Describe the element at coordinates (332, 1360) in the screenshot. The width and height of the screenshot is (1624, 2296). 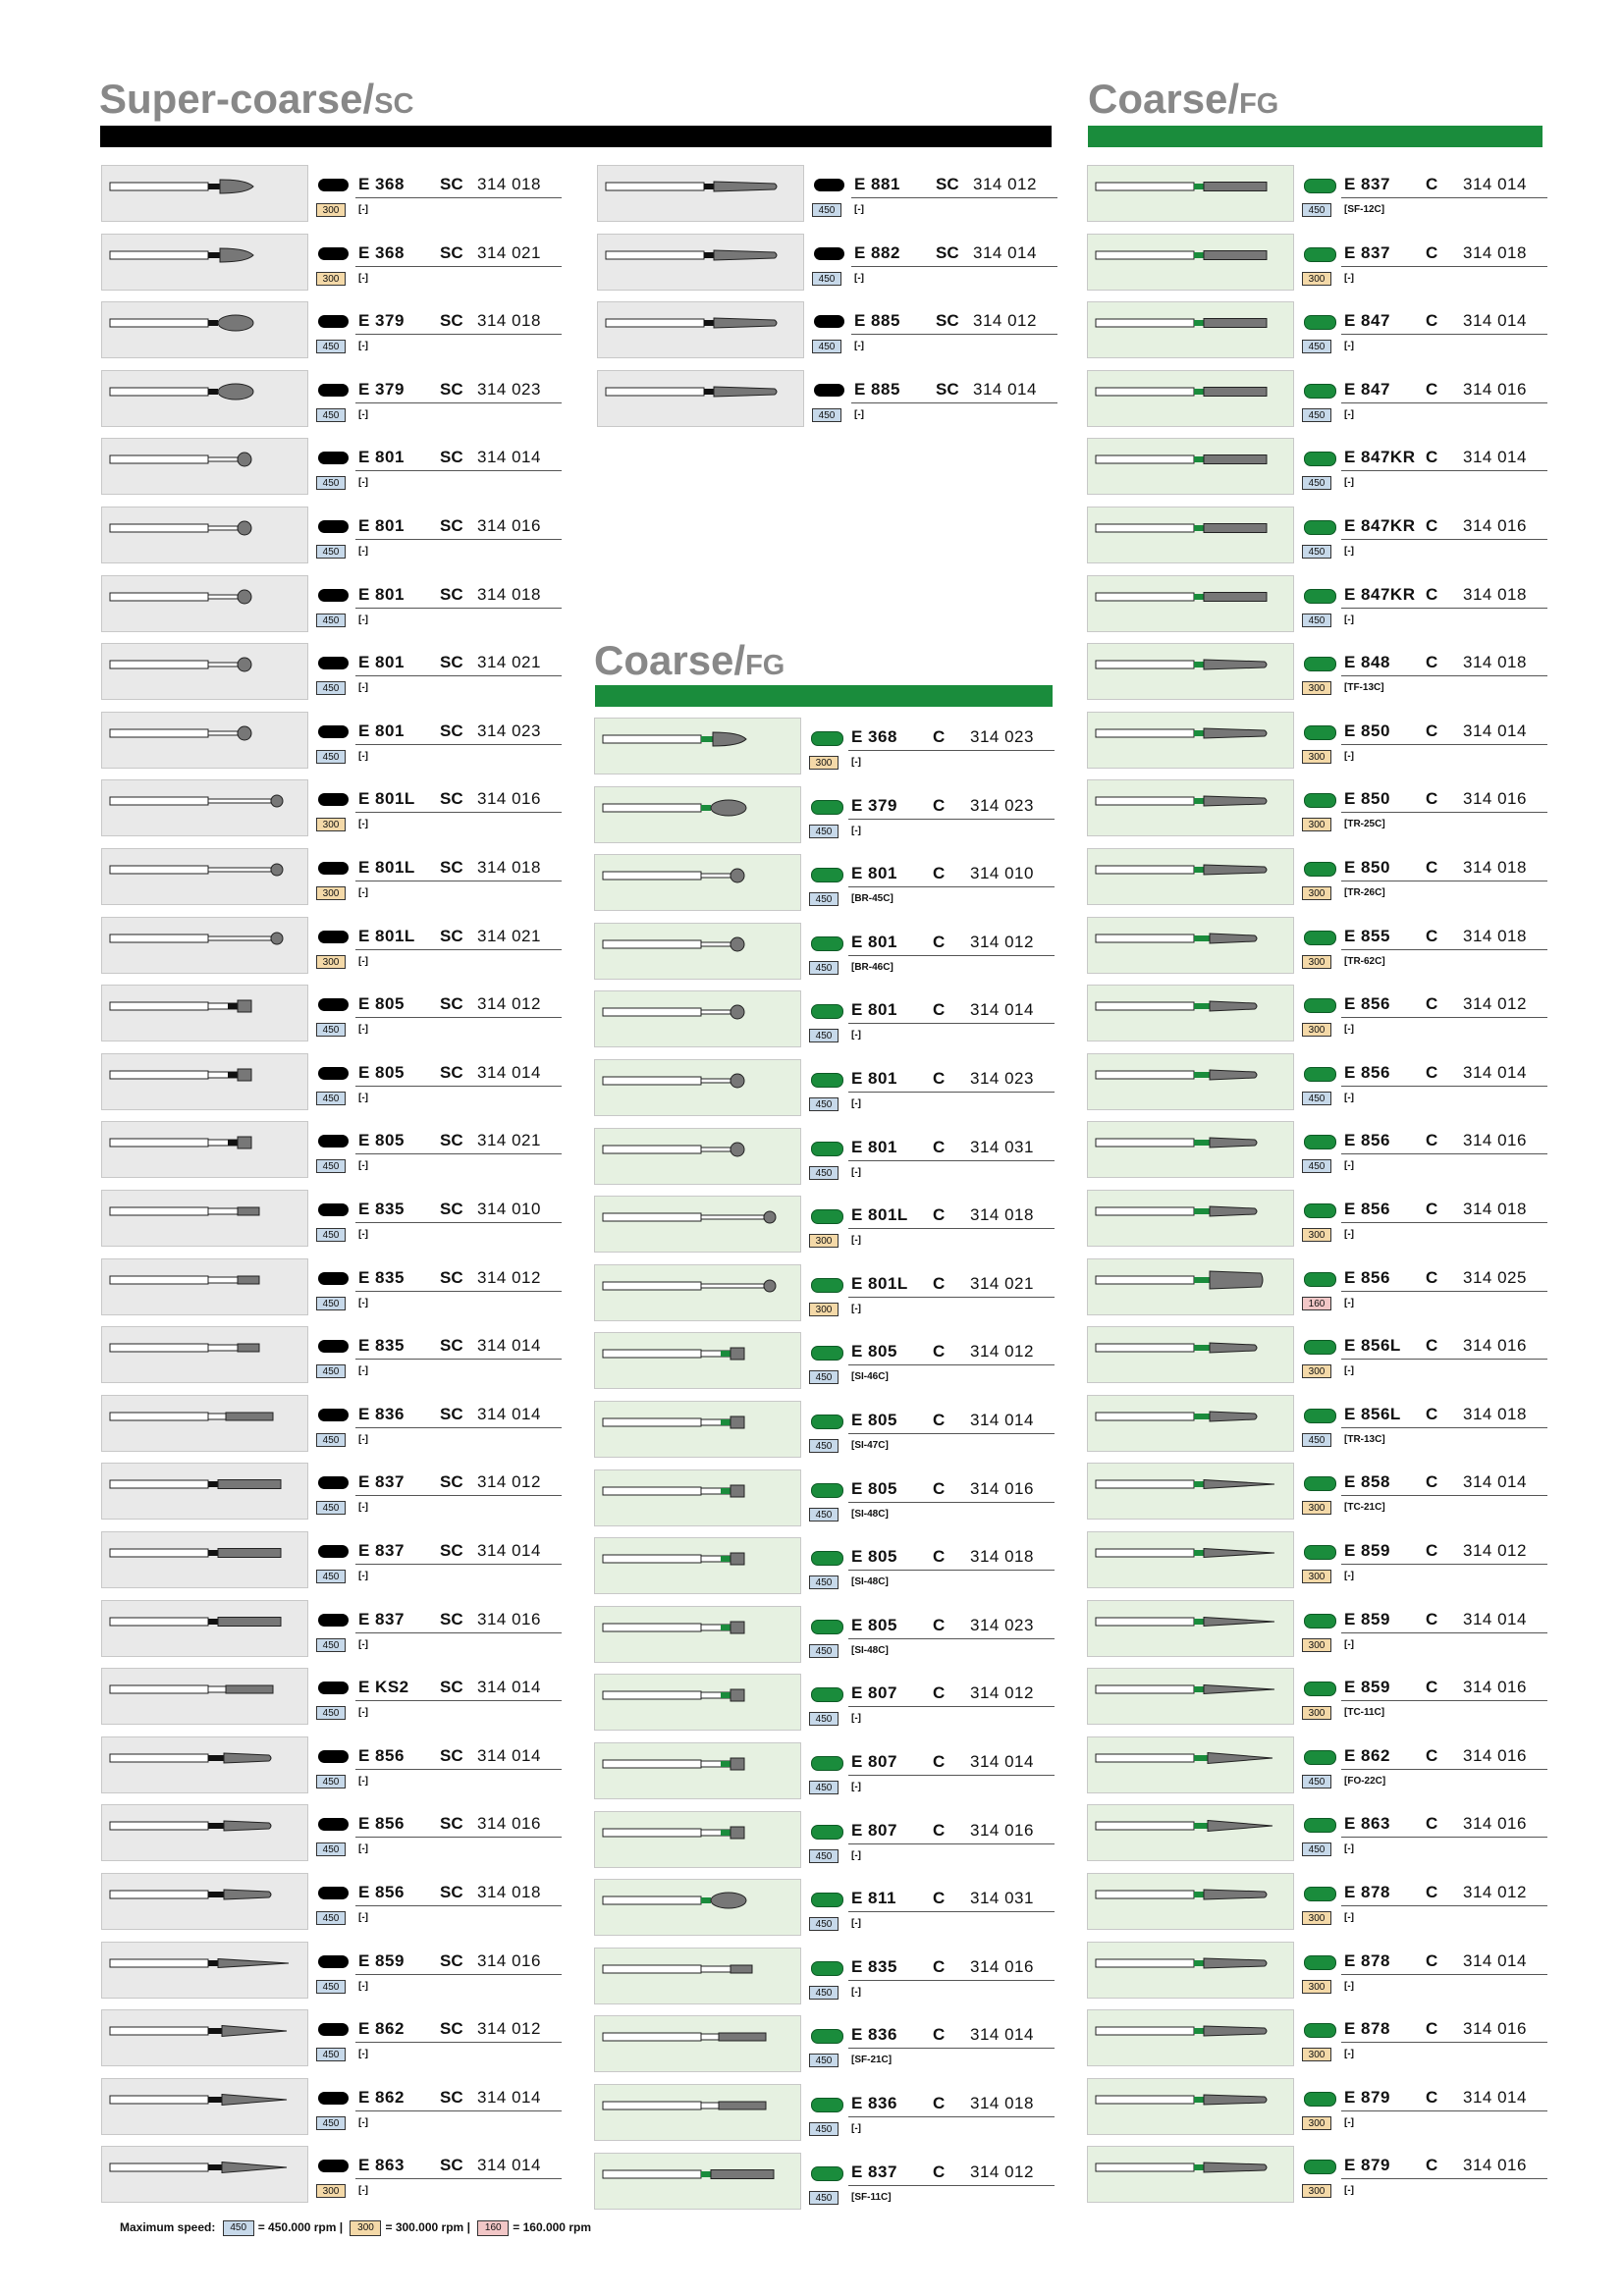
I see `product-row: E 835 SC 314 014 450 [-]` at that location.